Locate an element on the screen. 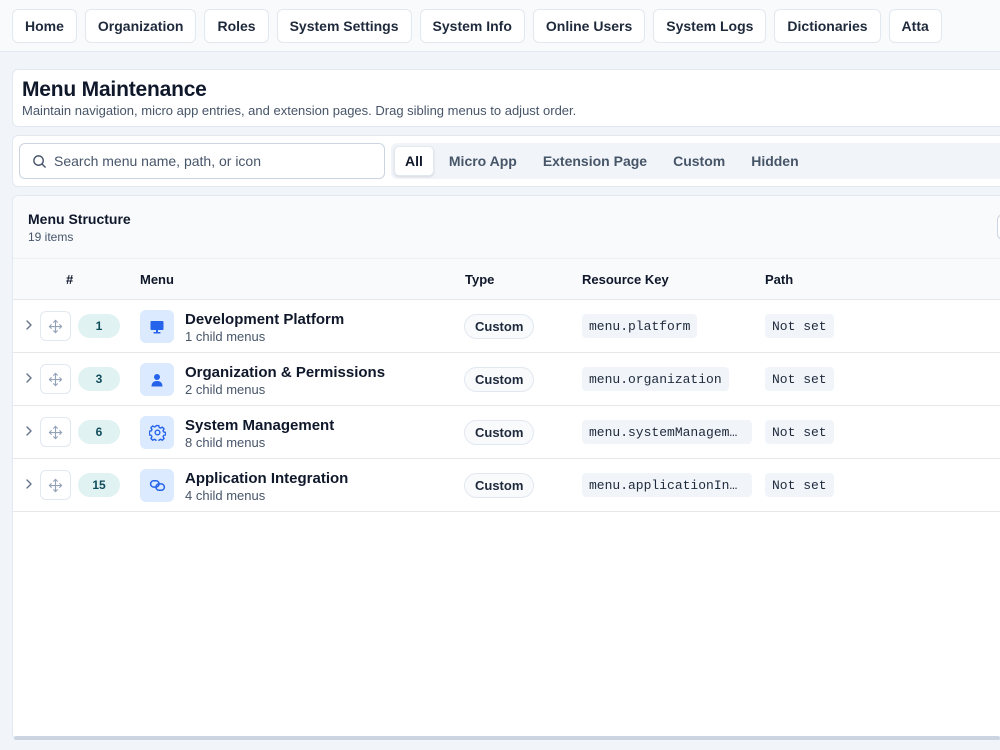 This screenshot has height=750, width=1000. link-icon is located at coordinates (157, 485).